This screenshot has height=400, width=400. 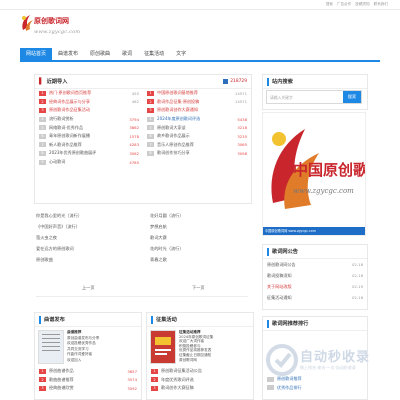 I want to click on item-title: 故乡歌词作品展示, so click(x=192, y=136).